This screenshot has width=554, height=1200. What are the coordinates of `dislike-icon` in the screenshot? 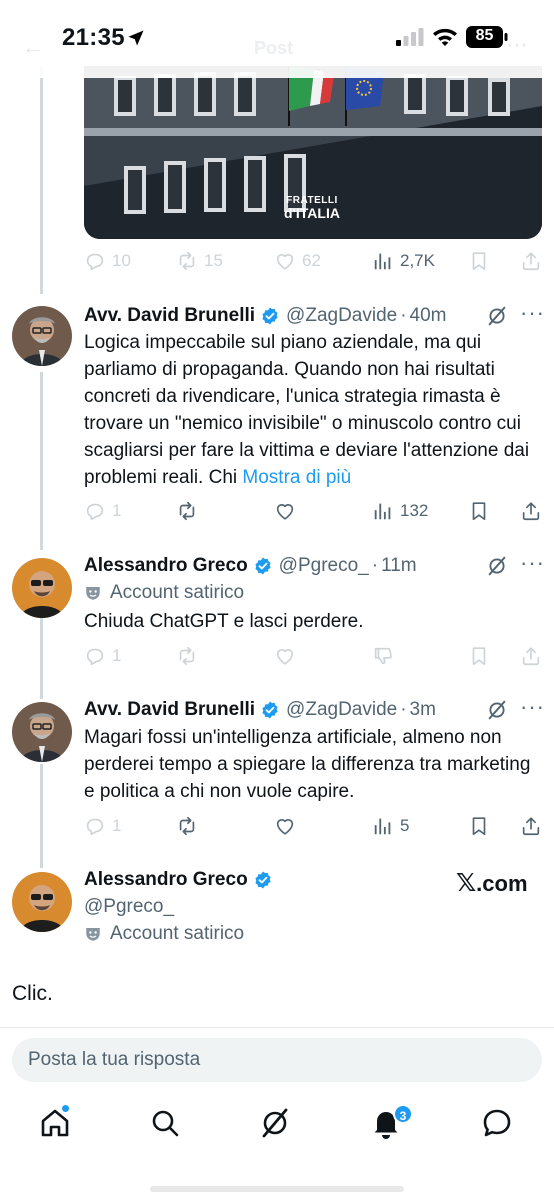 It's located at (383, 656).